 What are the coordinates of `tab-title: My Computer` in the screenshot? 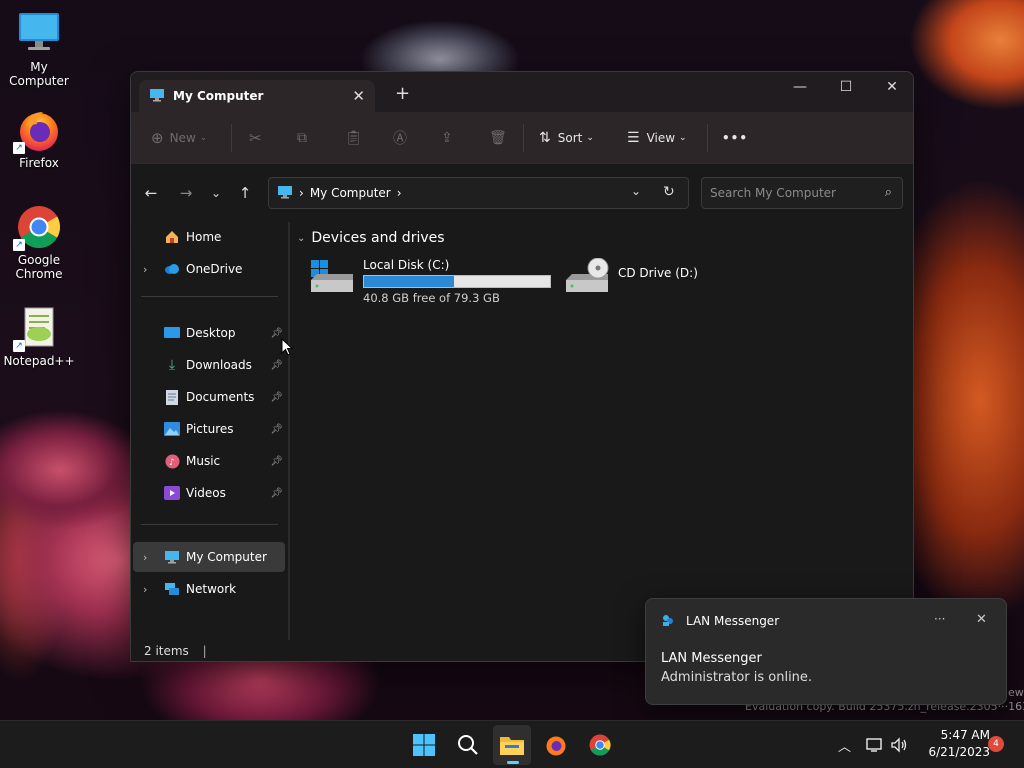 It's located at (218, 96).